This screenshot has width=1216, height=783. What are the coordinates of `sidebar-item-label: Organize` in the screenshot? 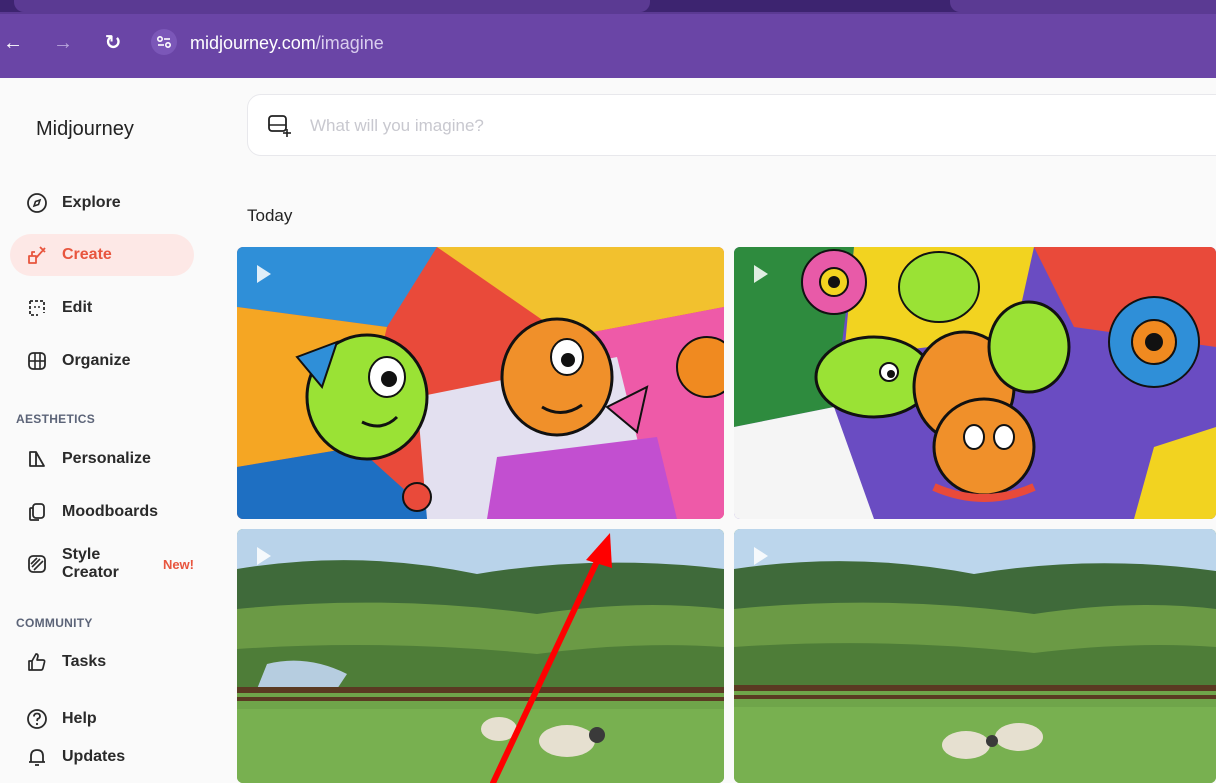 It's located at (96, 360).